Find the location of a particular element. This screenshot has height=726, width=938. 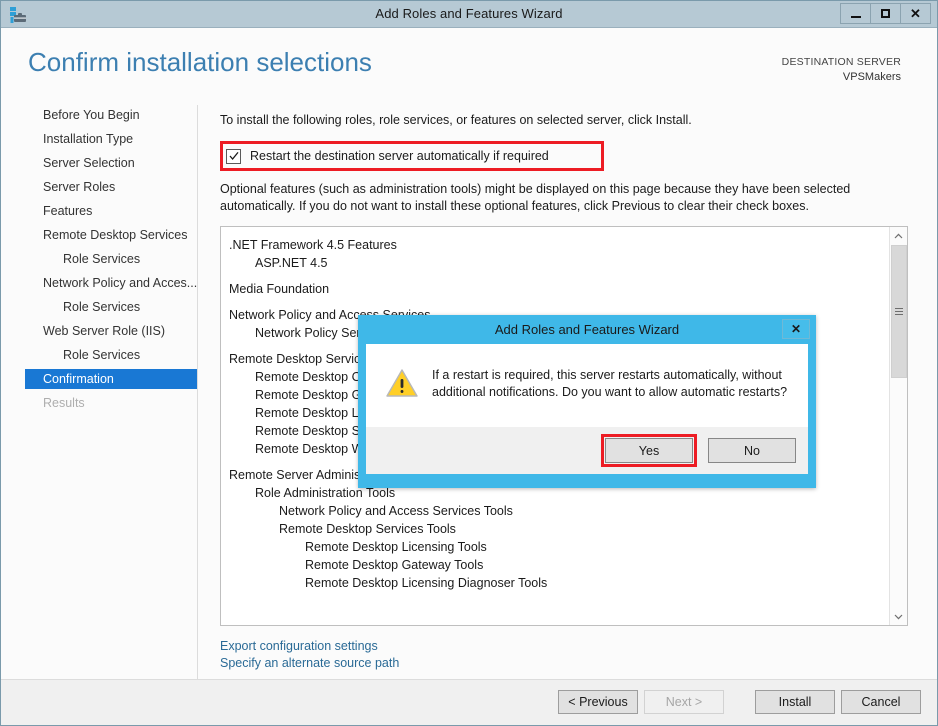

feature-list-item: Remote Desktop Gateway Tools is located at coordinates (394, 565).